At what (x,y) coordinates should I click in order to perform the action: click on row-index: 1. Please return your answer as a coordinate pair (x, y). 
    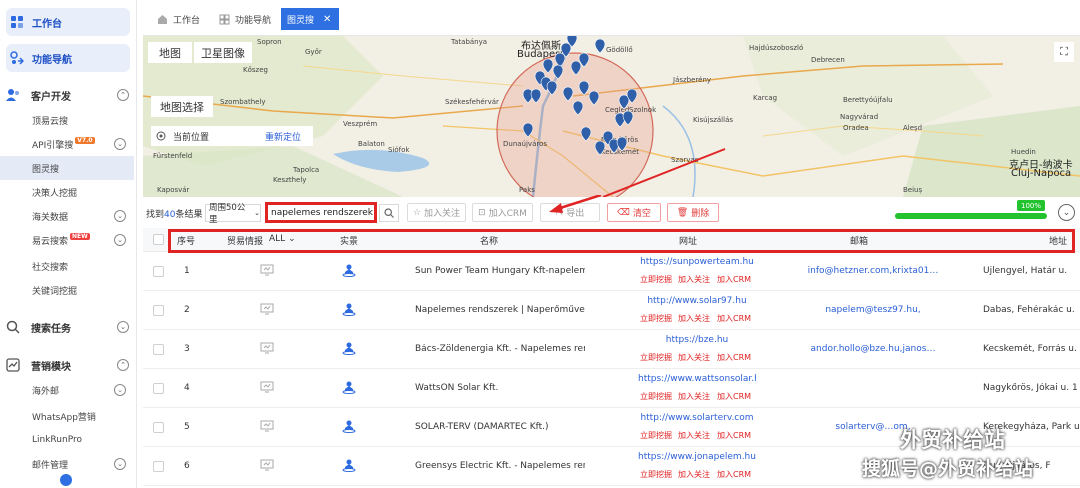
    Looking at the image, I should click on (187, 271).